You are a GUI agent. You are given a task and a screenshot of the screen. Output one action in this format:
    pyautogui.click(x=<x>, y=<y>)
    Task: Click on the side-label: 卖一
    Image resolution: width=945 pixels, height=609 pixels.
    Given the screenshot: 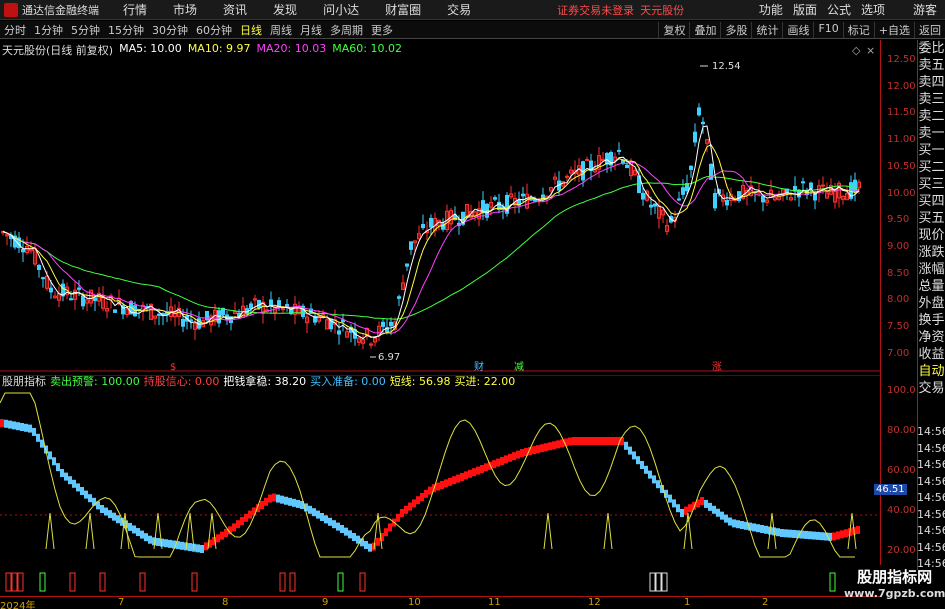 What is the action you would take?
    pyautogui.click(x=931, y=133)
    